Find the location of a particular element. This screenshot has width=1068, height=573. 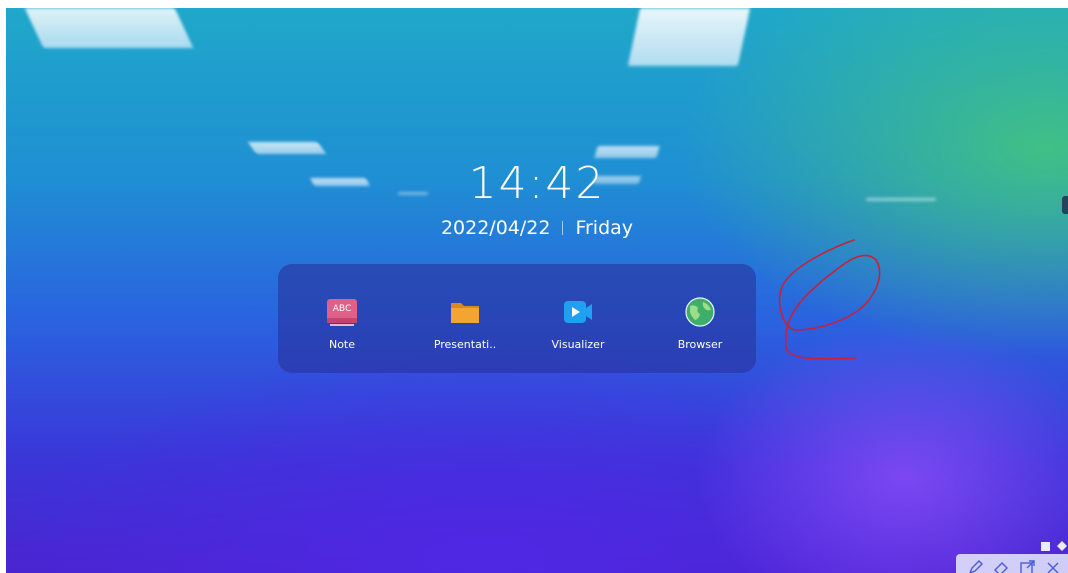

app-label: Presentati.. is located at coordinates (465, 344).